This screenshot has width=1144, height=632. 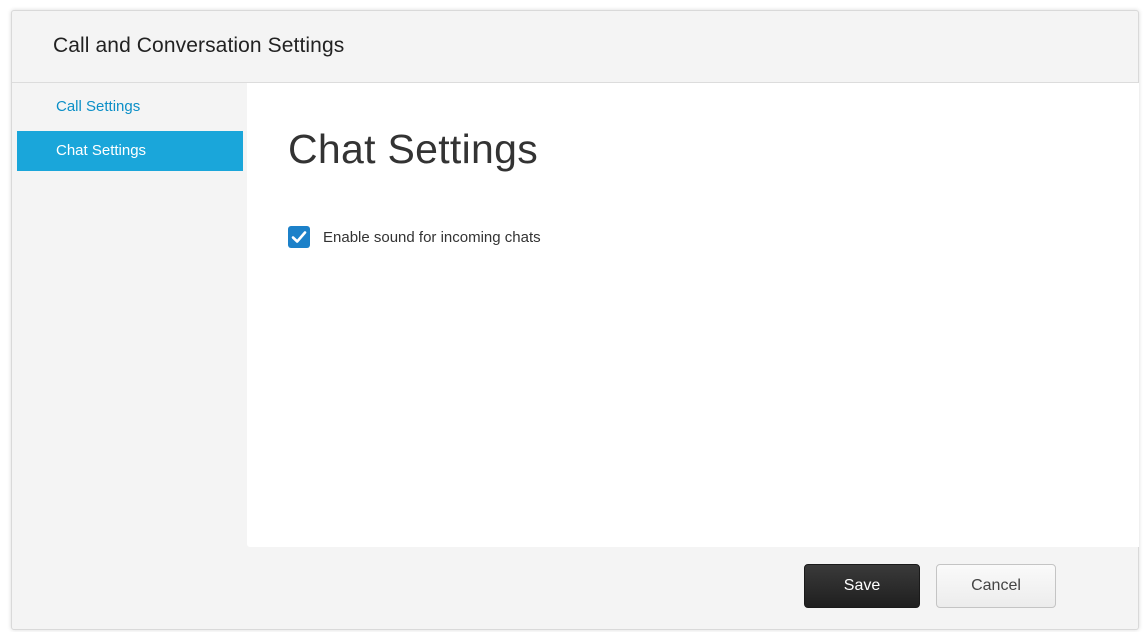 What do you see at coordinates (575, 588) in the screenshot?
I see `dialog-footer: Save Cancel` at bounding box center [575, 588].